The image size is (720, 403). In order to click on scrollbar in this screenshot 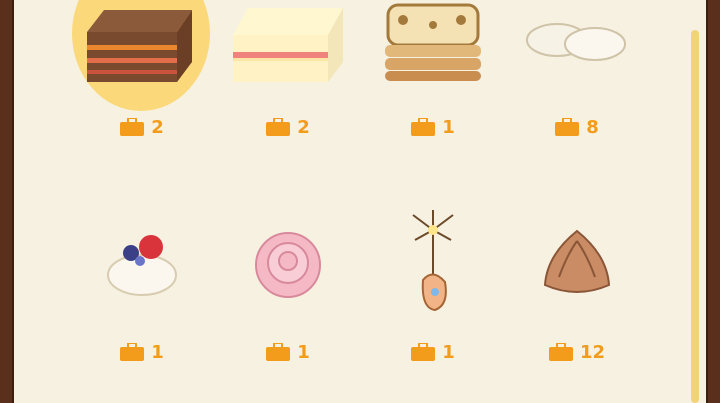, I will do `click(695, 216)`.